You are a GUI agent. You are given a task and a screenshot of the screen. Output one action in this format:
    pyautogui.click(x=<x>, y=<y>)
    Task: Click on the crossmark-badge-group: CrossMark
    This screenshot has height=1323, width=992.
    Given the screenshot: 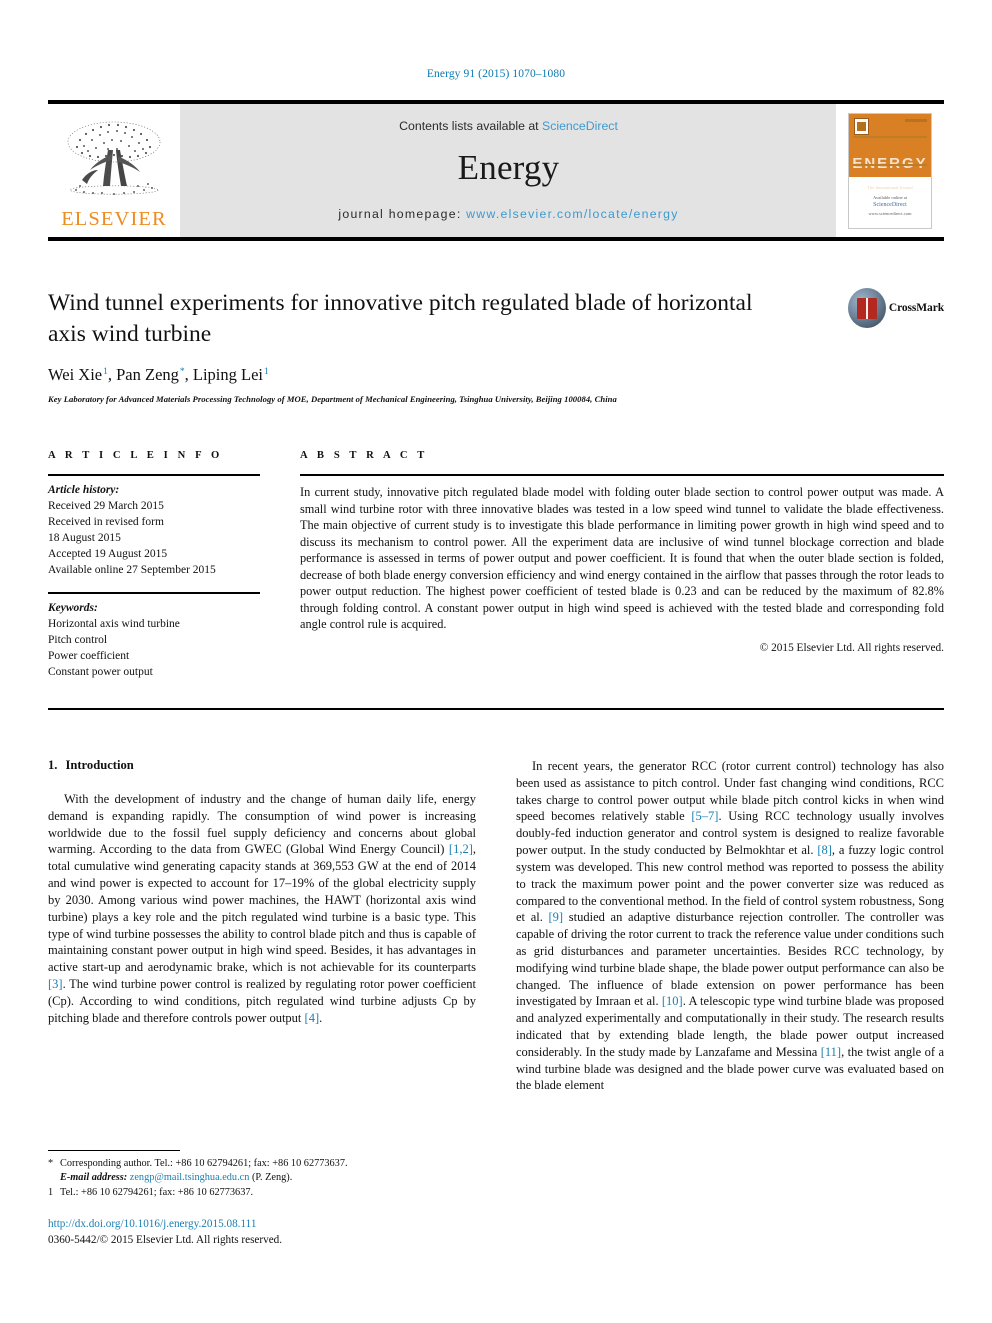 What is the action you would take?
    pyautogui.click(x=896, y=308)
    